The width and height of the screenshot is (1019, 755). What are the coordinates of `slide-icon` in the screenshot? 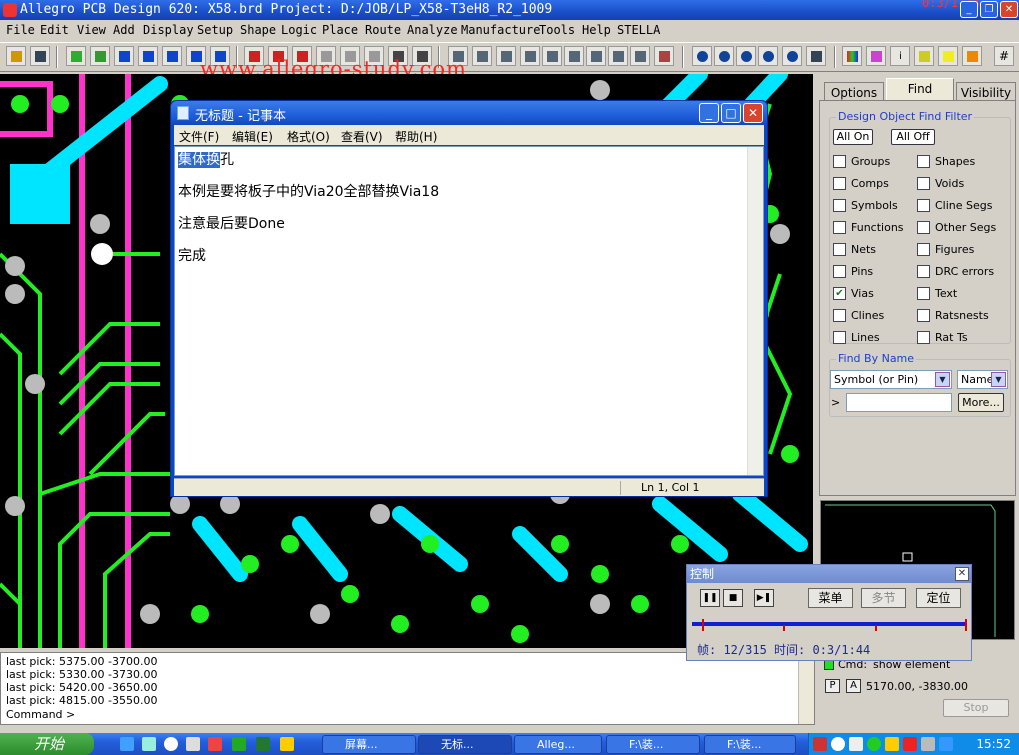 It's located at (148, 56).